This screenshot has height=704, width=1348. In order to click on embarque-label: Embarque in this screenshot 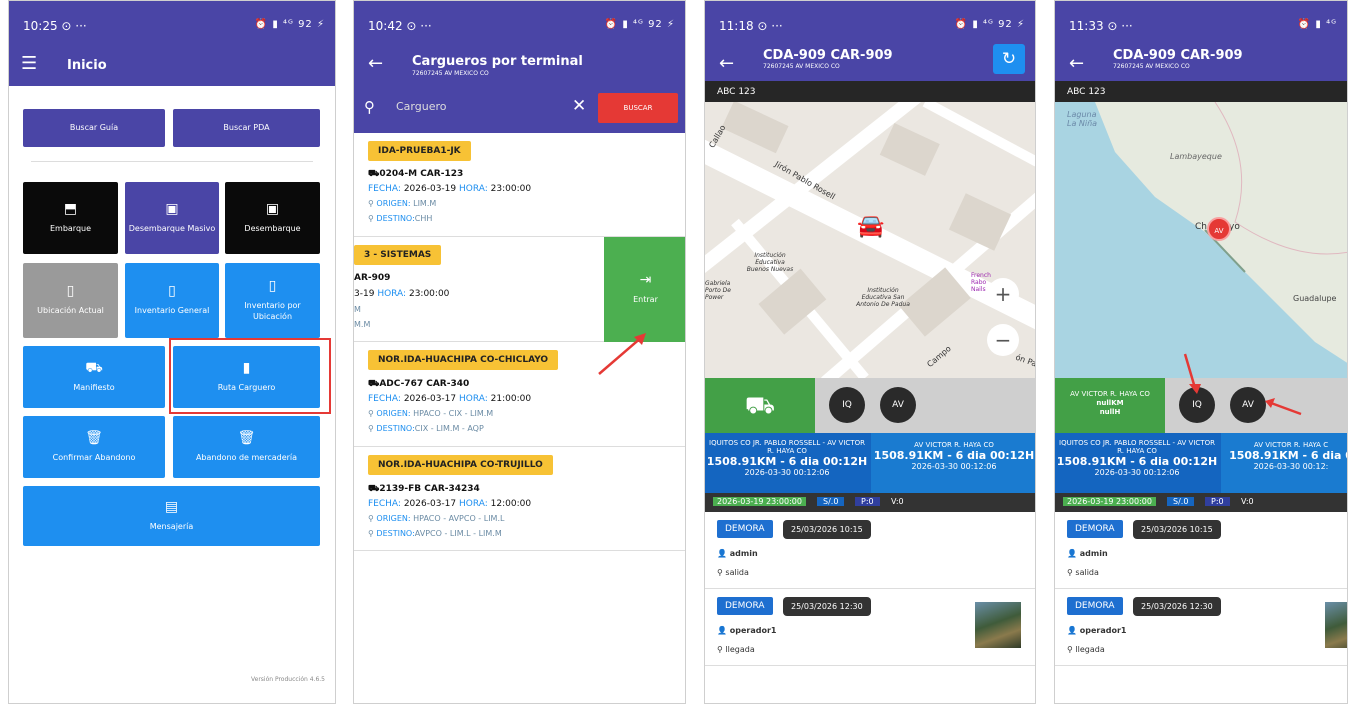, I will do `click(70, 228)`.